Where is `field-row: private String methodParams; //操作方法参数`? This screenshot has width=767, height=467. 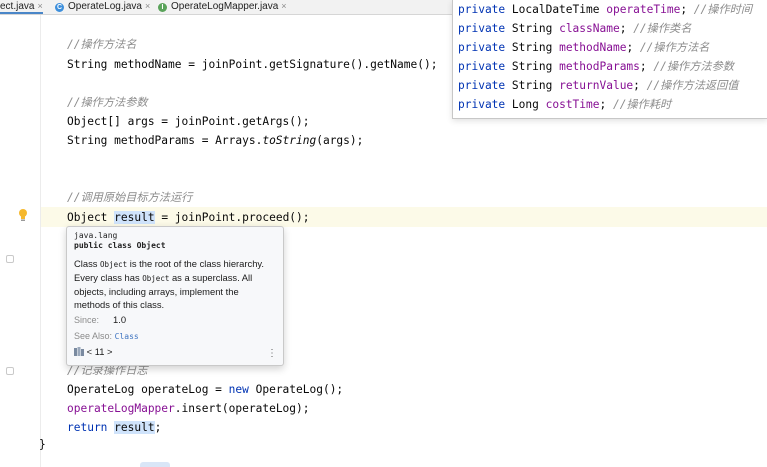
field-row: private String methodParams; //操作方法参数 is located at coordinates (596, 66).